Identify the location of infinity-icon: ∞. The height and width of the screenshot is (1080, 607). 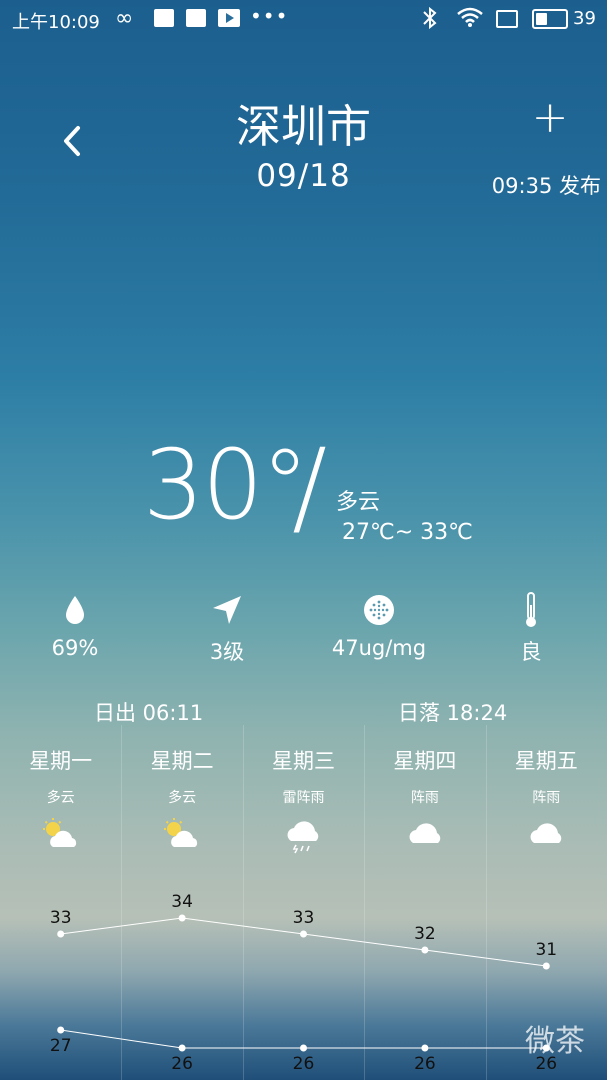
(124, 18).